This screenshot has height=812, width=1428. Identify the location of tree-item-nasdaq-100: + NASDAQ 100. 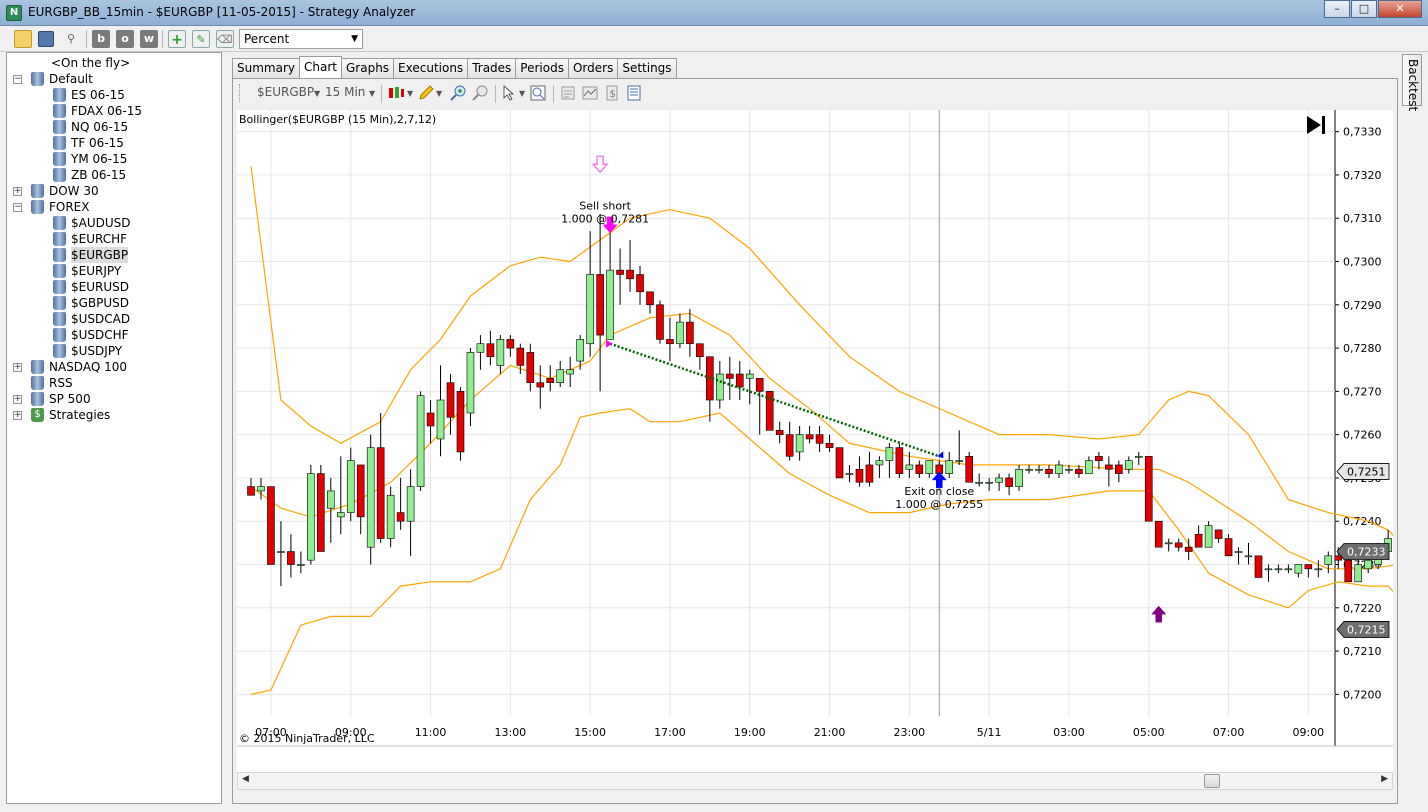
(114, 367).